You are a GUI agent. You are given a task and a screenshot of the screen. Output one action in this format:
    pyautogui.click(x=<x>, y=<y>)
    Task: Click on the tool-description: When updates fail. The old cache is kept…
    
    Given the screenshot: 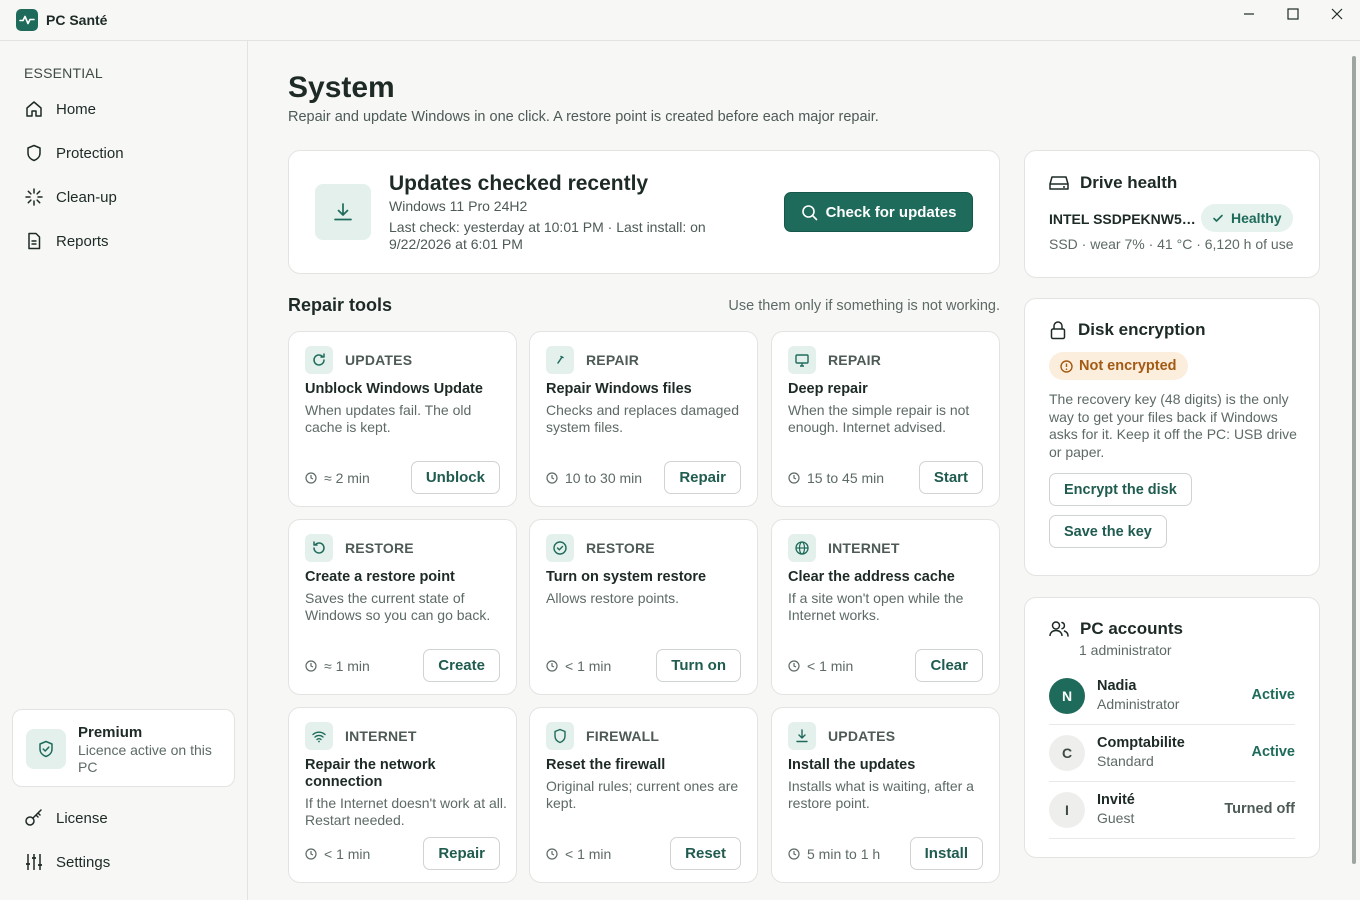 What is the action you would take?
    pyautogui.click(x=388, y=418)
    